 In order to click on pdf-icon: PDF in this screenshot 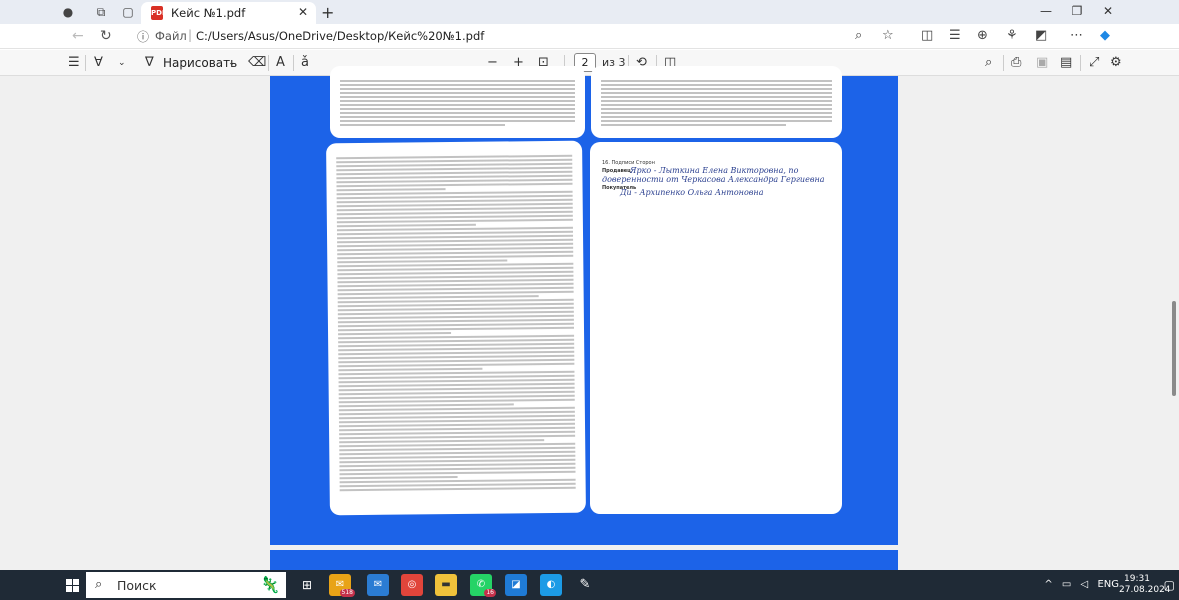, I will do `click(159, 13)`.